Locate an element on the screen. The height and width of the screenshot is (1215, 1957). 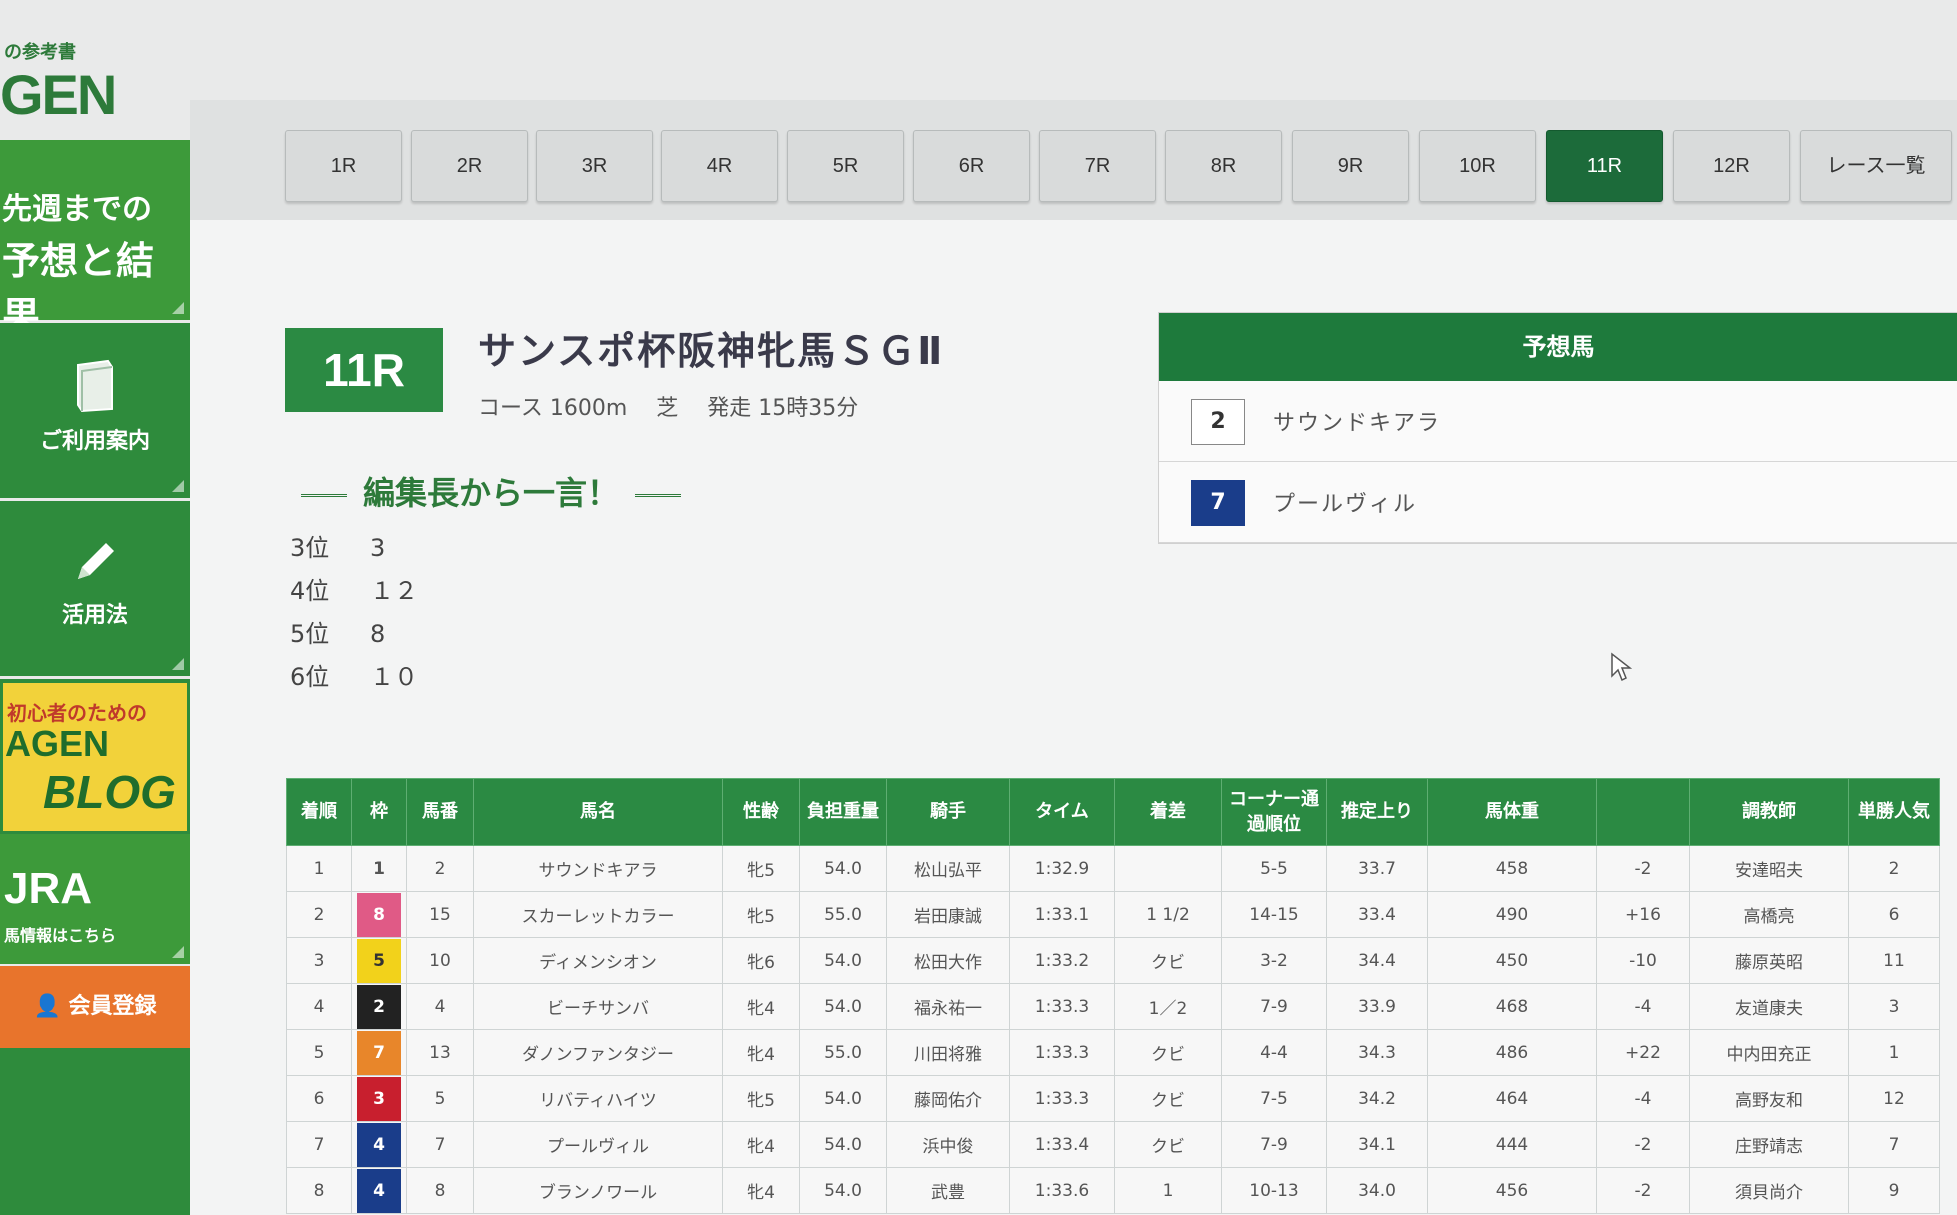
result-cell: -4 is located at coordinates (1643, 1098).